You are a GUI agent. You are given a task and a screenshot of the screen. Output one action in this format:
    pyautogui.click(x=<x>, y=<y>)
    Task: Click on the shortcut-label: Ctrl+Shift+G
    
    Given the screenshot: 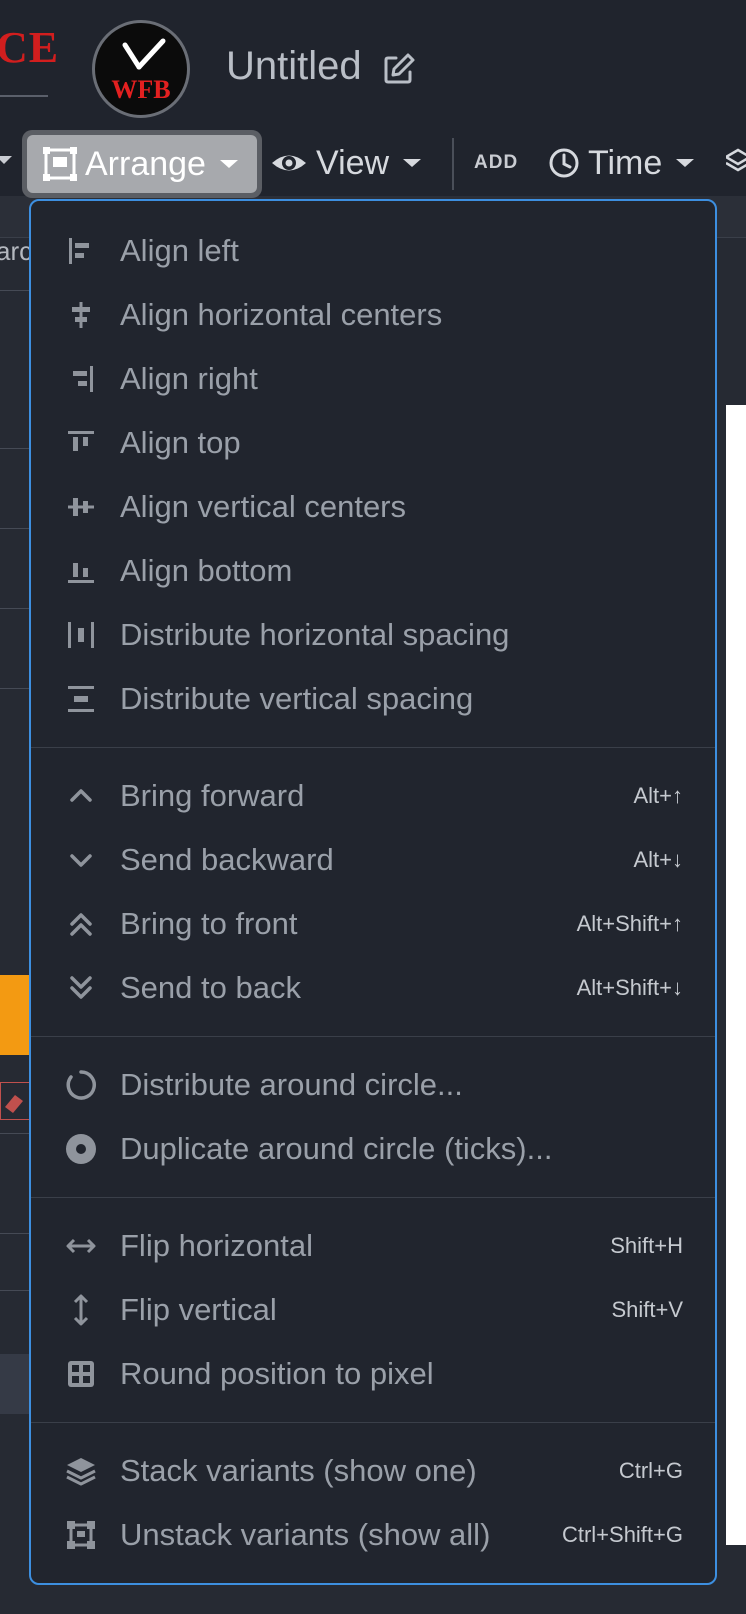 What is the action you would take?
    pyautogui.click(x=622, y=1534)
    